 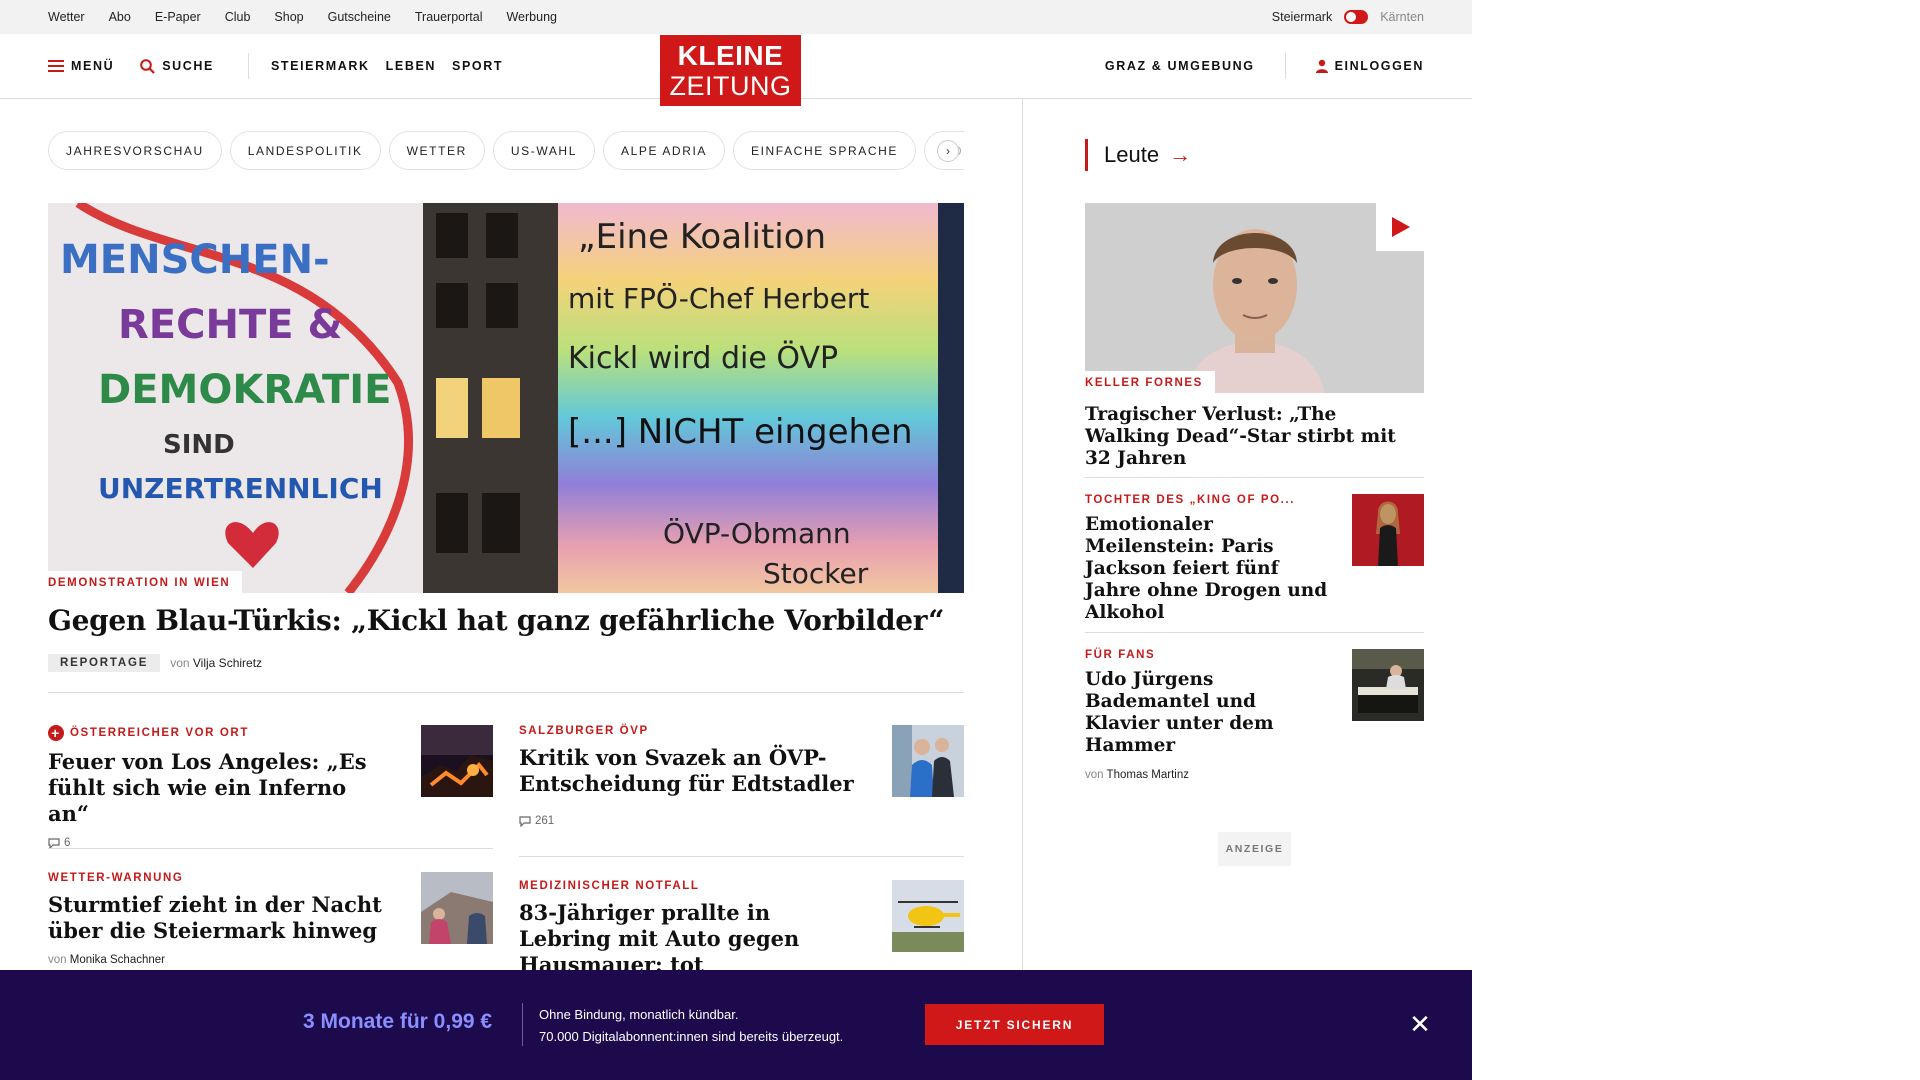 I want to click on play-icon, so click(x=1401, y=227).